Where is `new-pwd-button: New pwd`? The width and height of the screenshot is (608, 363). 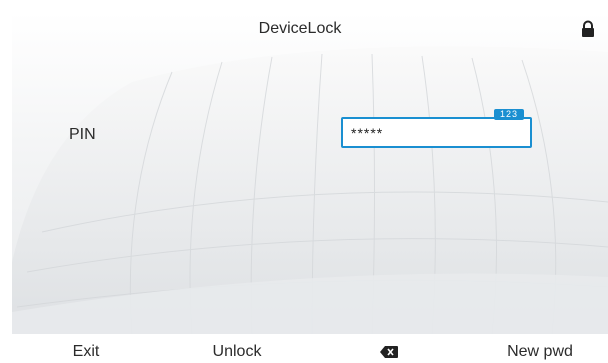 new-pwd-button: New pwd is located at coordinates (540, 352).